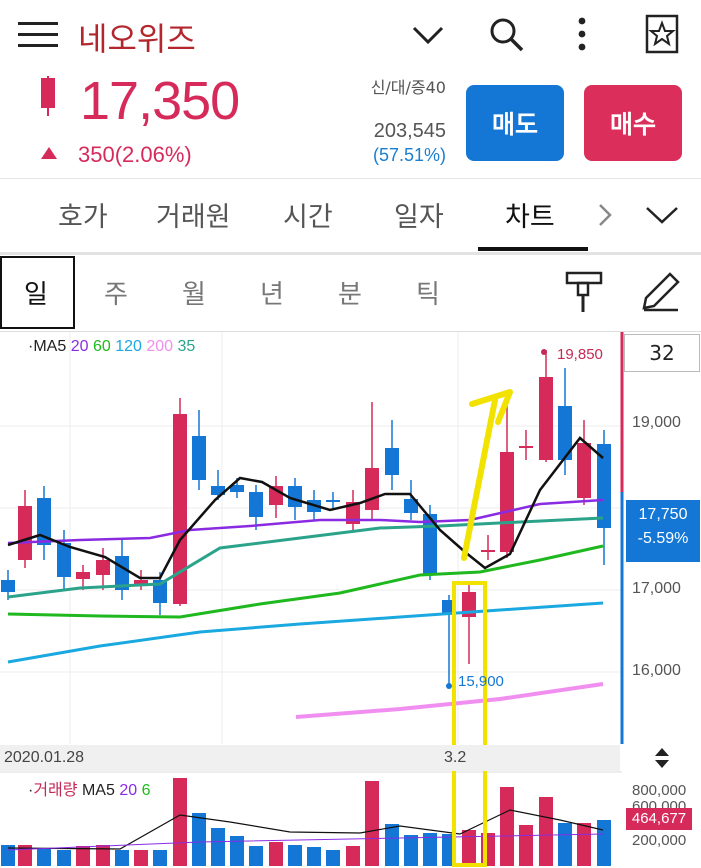 The width and height of the screenshot is (701, 868). I want to click on y-axis-label: 16,000, so click(656, 670).